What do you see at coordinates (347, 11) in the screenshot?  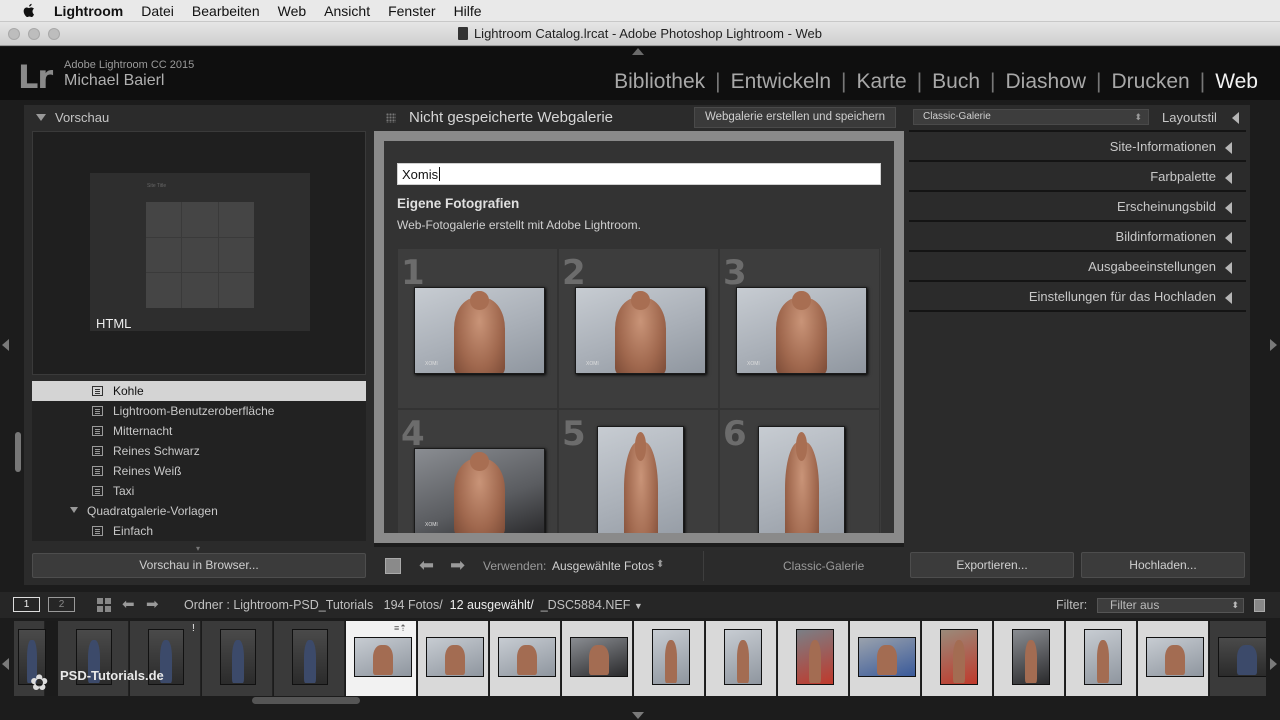 I see `menu-ansicht: Ansicht` at bounding box center [347, 11].